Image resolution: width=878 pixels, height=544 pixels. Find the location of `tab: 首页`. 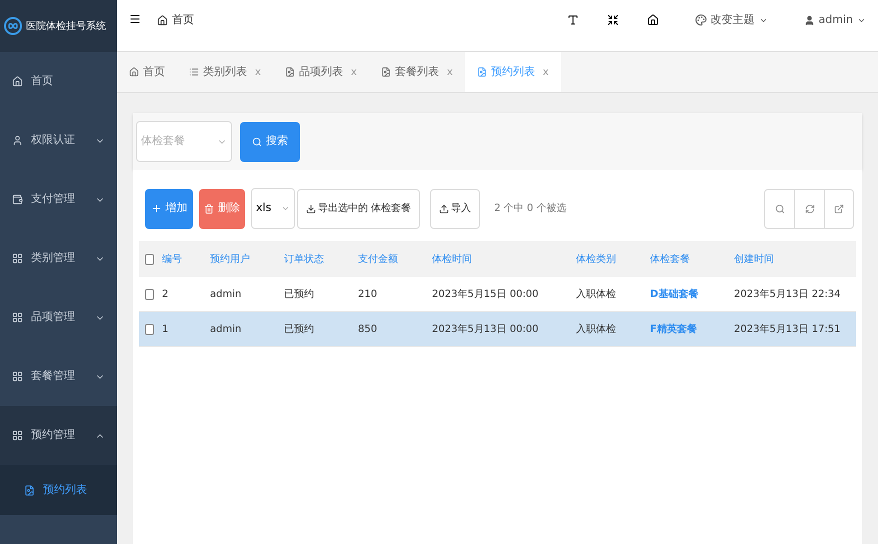

tab: 首页 is located at coordinates (147, 72).